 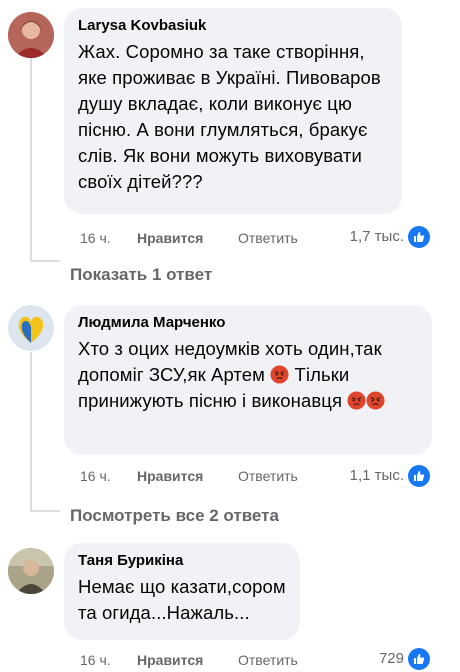 What do you see at coordinates (376, 236) in the screenshot?
I see `reaction-count-text: 1,7 тыс.` at bounding box center [376, 236].